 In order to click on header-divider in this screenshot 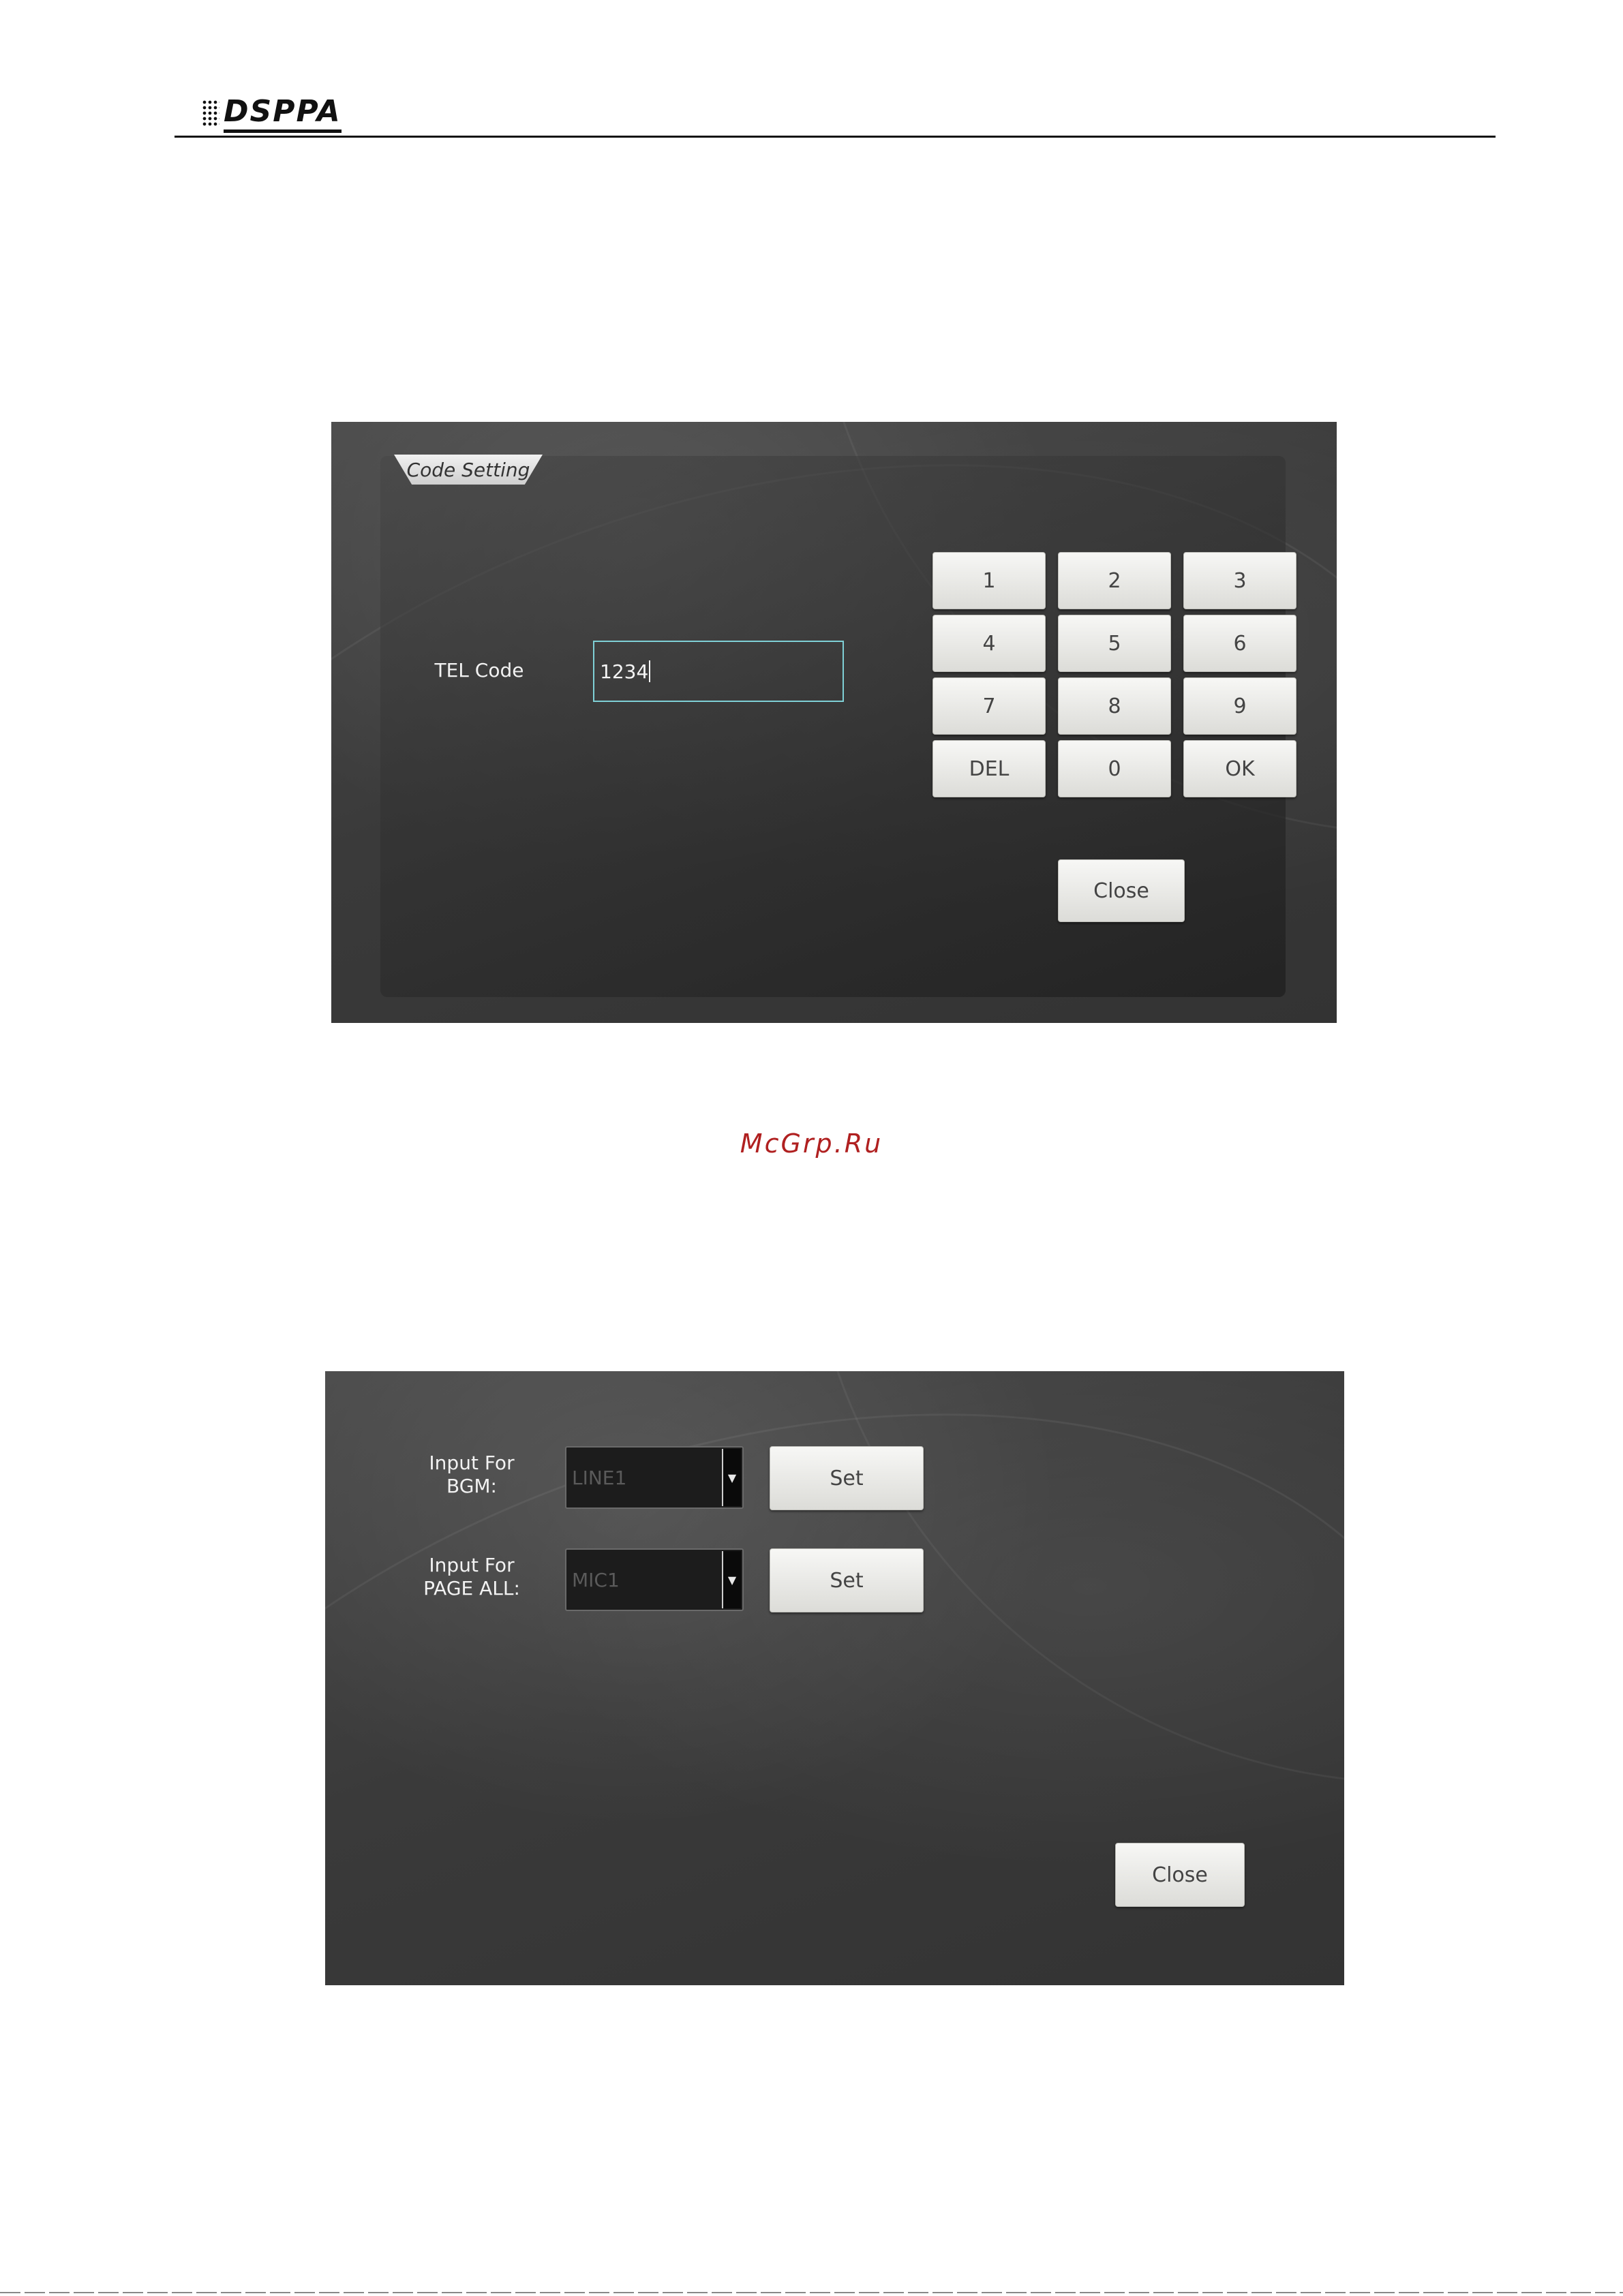, I will do `click(835, 137)`.